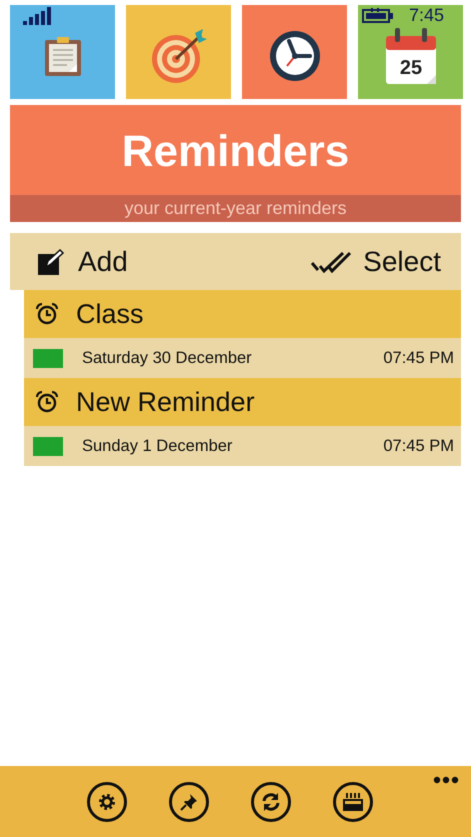 This screenshot has width=471, height=837. What do you see at coordinates (376, 262) in the screenshot?
I see `select-button: Select` at bounding box center [376, 262].